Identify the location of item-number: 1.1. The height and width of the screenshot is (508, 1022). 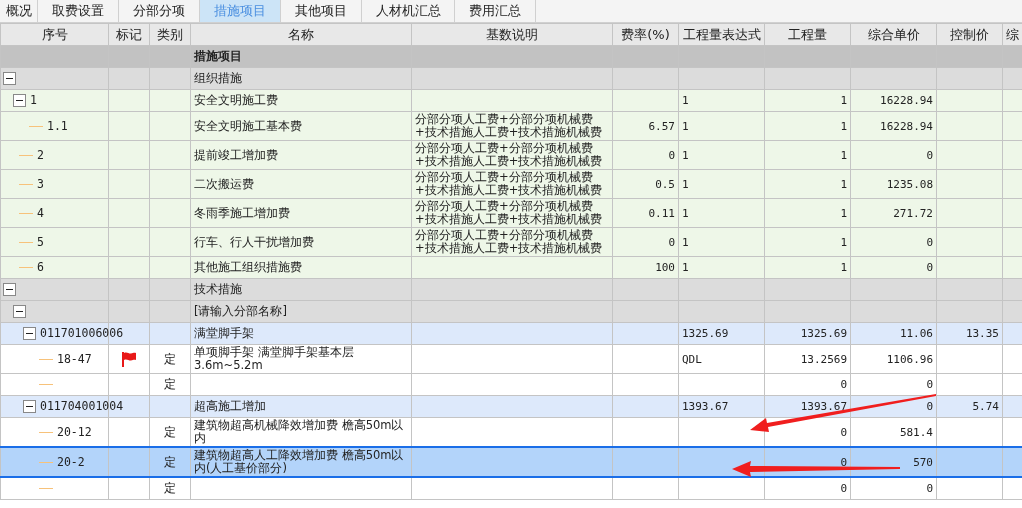
(57, 126).